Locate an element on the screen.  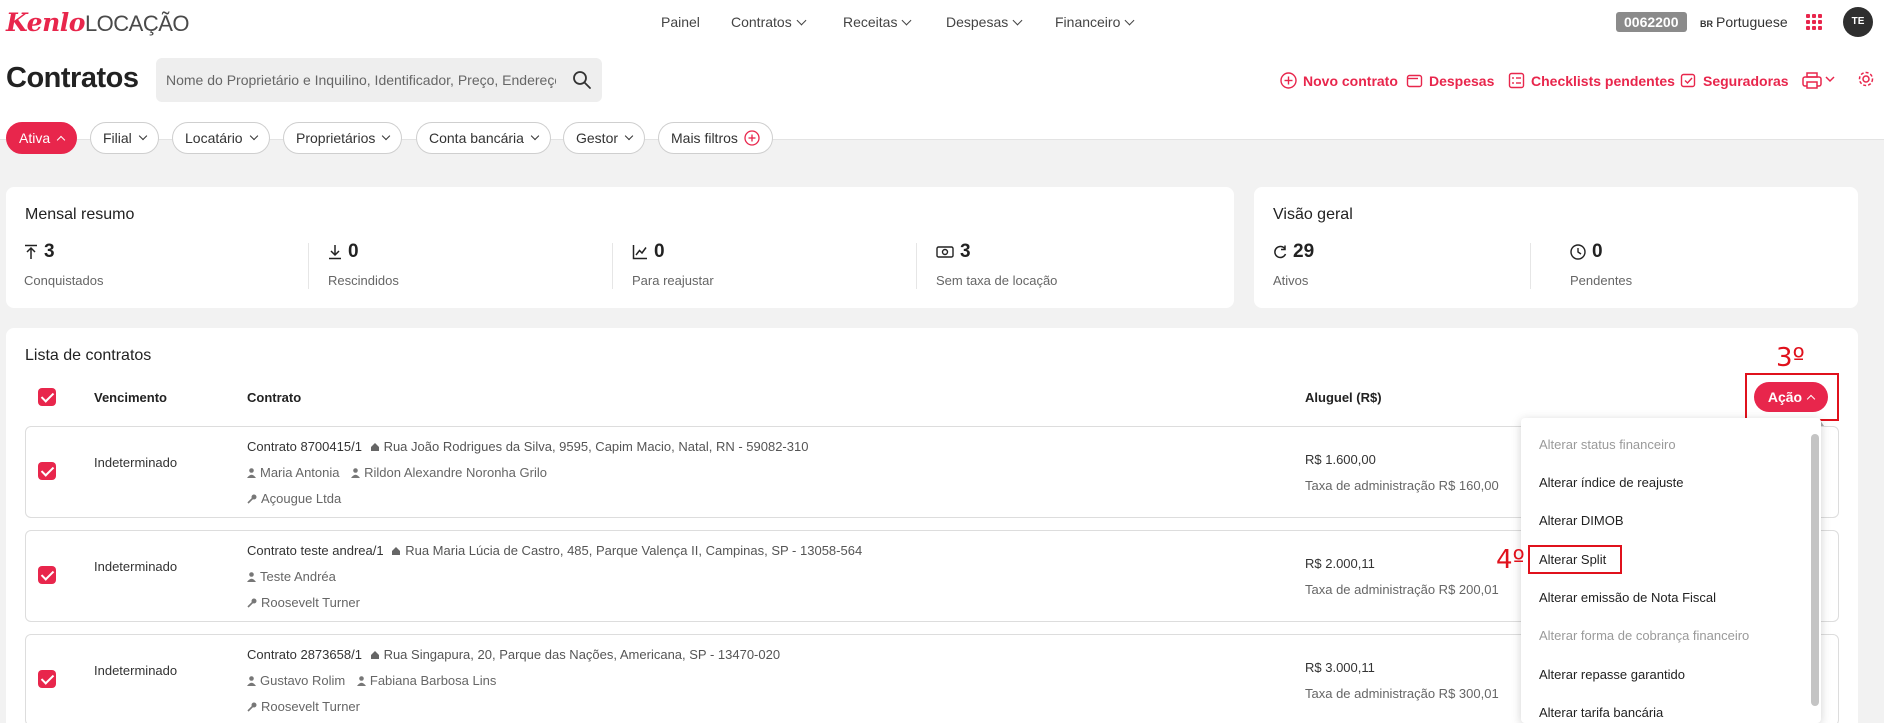
menu-item-alterar-tarifa-bancaria: Alterar tarifa bancária is located at coordinates (1601, 712).